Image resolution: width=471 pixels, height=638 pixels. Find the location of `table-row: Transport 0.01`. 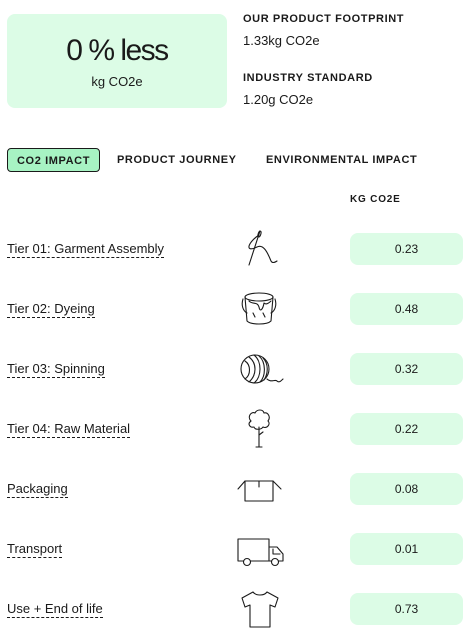

table-row: Transport 0.01 is located at coordinates (235, 550).